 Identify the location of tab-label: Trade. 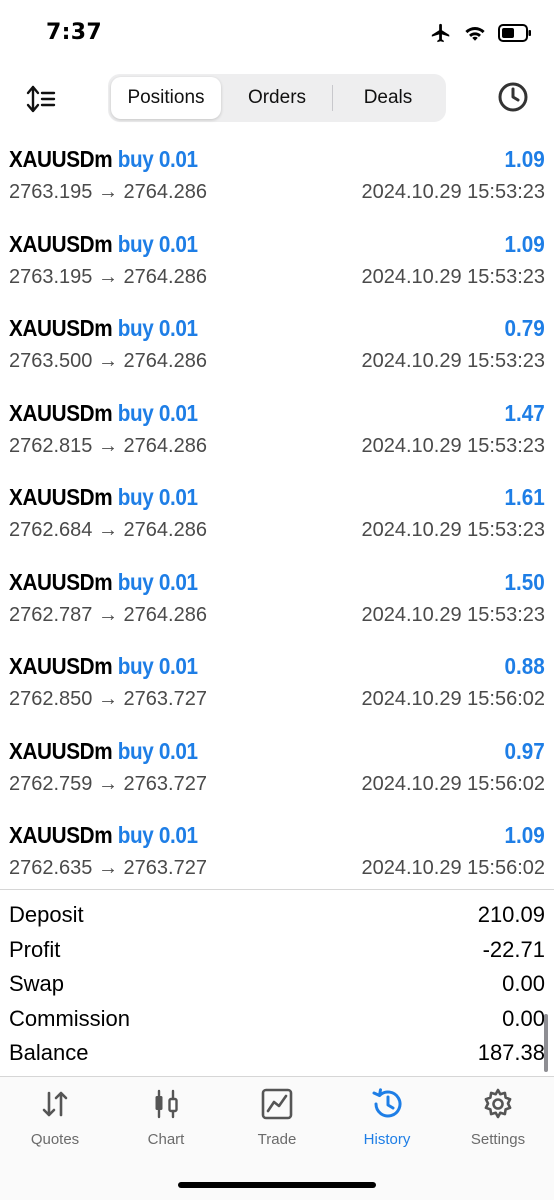
(277, 1139).